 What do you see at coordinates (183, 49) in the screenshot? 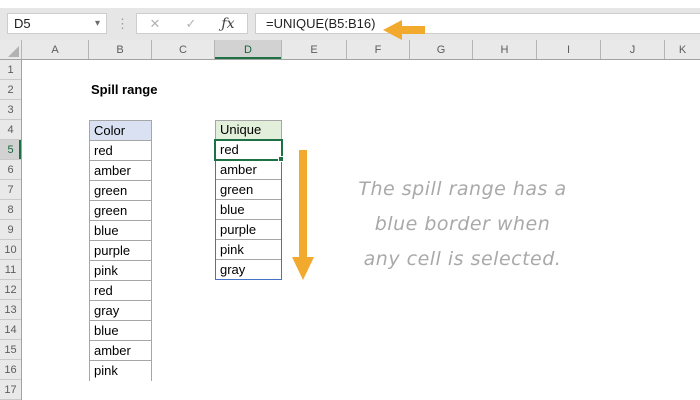
I see `column-header-c: C` at bounding box center [183, 49].